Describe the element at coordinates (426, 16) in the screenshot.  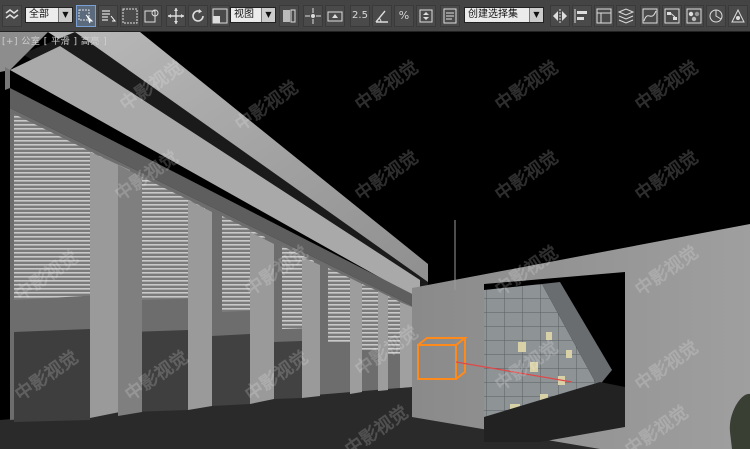
I see `spinner-snap-icon` at that location.